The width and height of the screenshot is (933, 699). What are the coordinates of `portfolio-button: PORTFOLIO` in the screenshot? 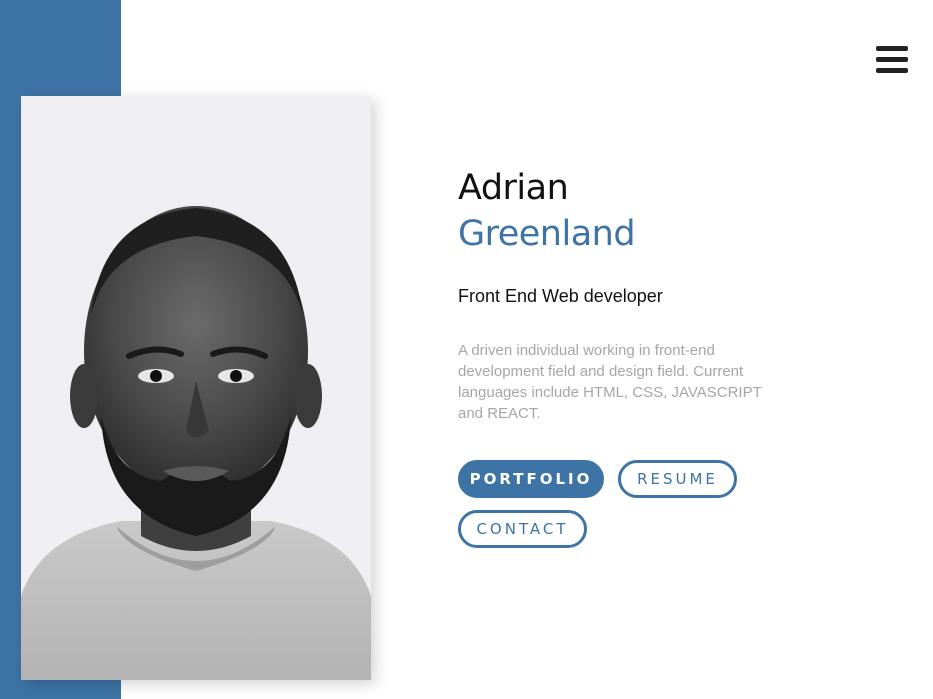 It's located at (531, 479).